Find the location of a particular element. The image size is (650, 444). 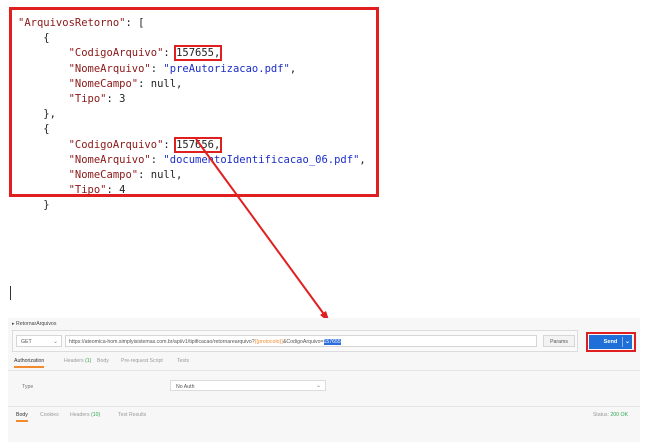

tab-headers: Headers (1) is located at coordinates (77, 361).